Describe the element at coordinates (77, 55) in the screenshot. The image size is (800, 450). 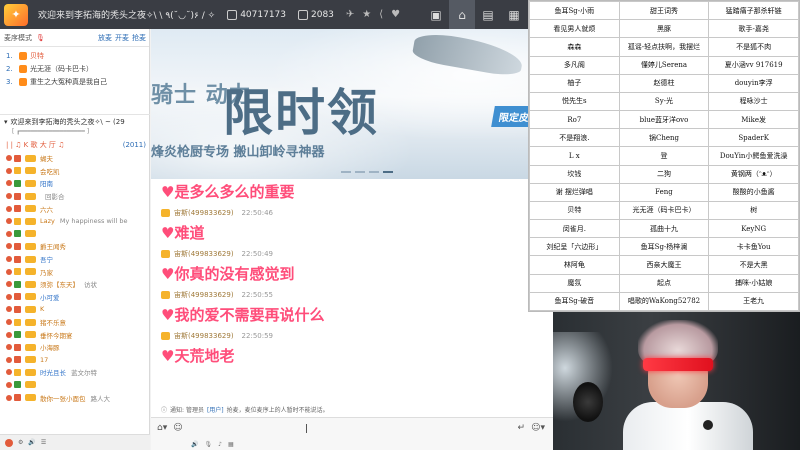
I see `queue-item: 1. 贝特` at that location.